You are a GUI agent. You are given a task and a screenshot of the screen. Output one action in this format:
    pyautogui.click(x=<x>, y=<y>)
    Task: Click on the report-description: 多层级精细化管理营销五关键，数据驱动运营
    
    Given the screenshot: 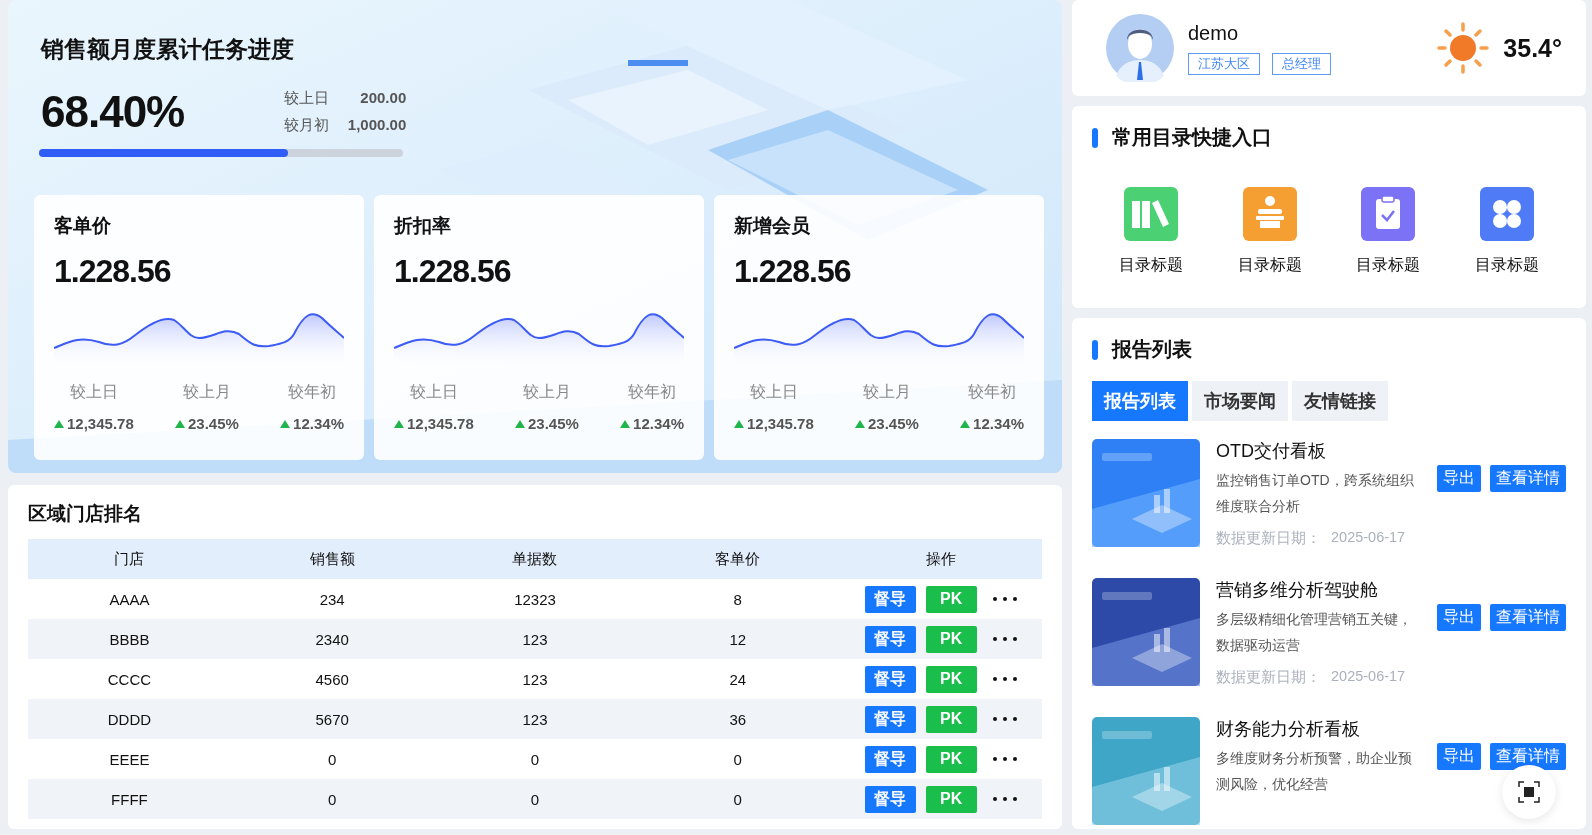 What is the action you would take?
    pyautogui.click(x=1314, y=632)
    